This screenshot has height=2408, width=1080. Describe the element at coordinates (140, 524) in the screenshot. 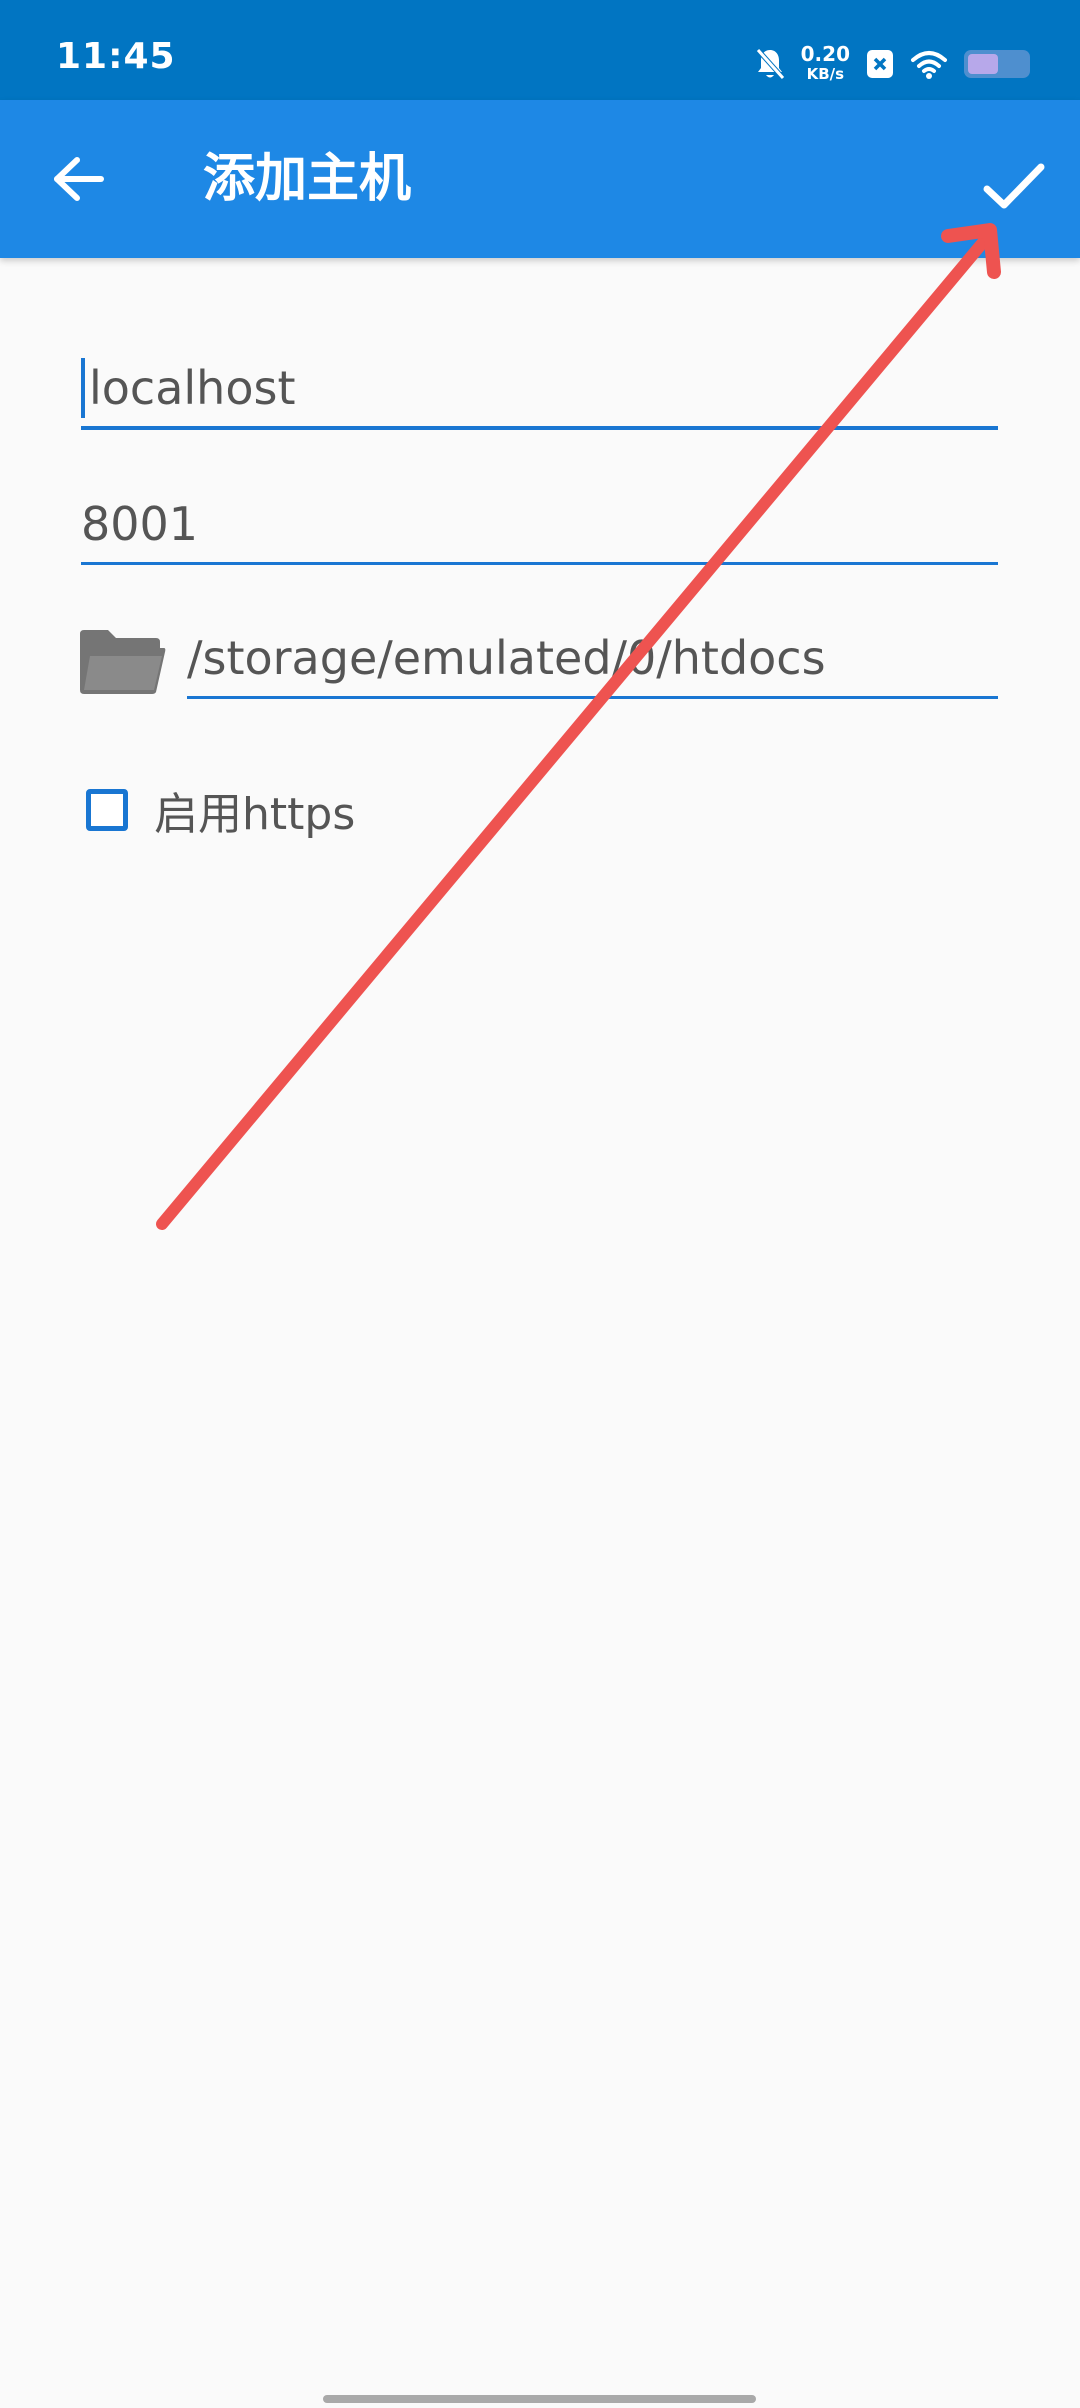

I see `port-input-value: 8001` at that location.